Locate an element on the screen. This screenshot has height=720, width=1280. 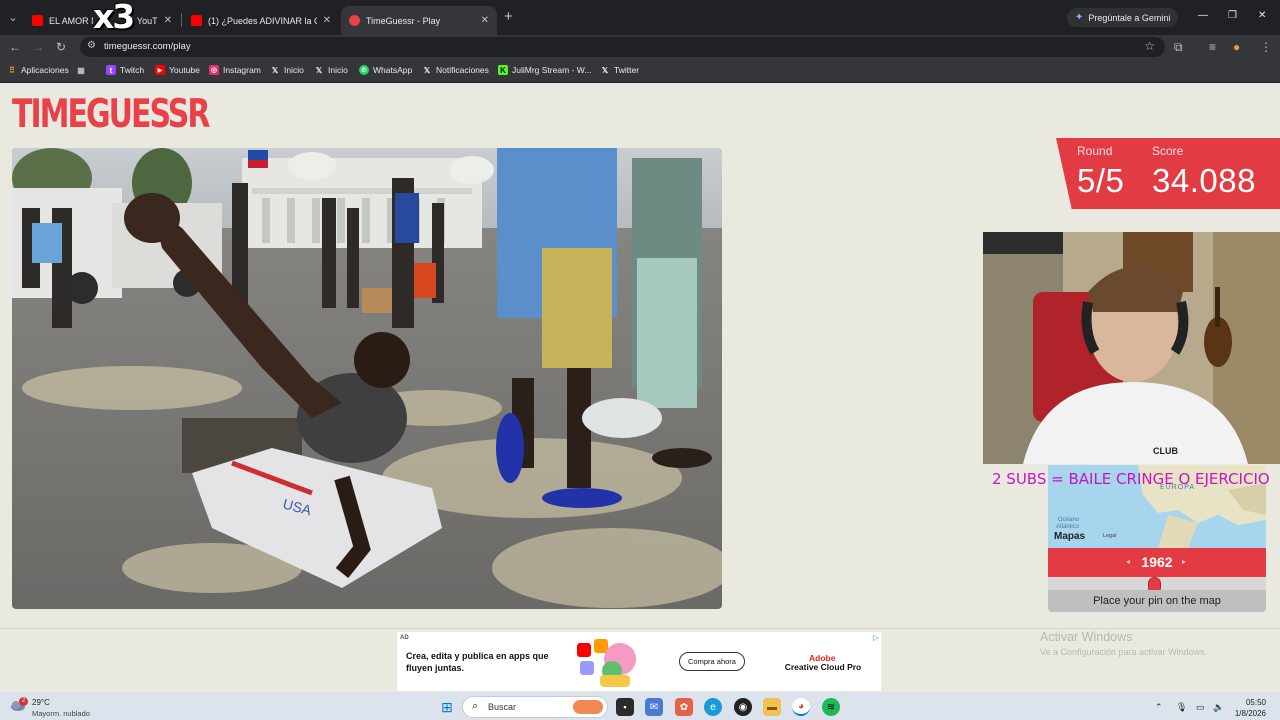
tray-overflow-chevron-icon: ⌃ is located at coordinates (1159, 707).